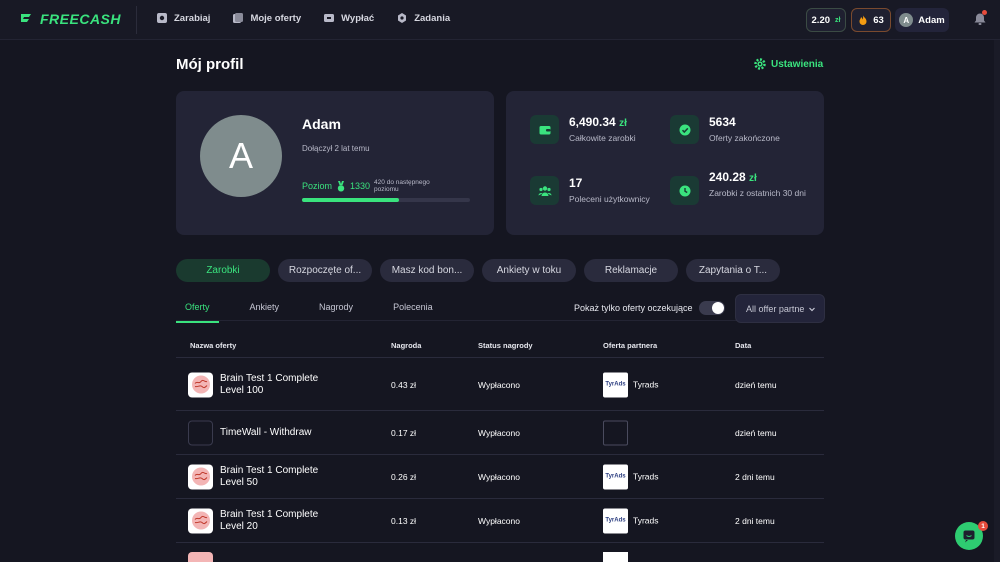  Describe the element at coordinates (351, 200) in the screenshot. I see `level-progress-fill` at that location.